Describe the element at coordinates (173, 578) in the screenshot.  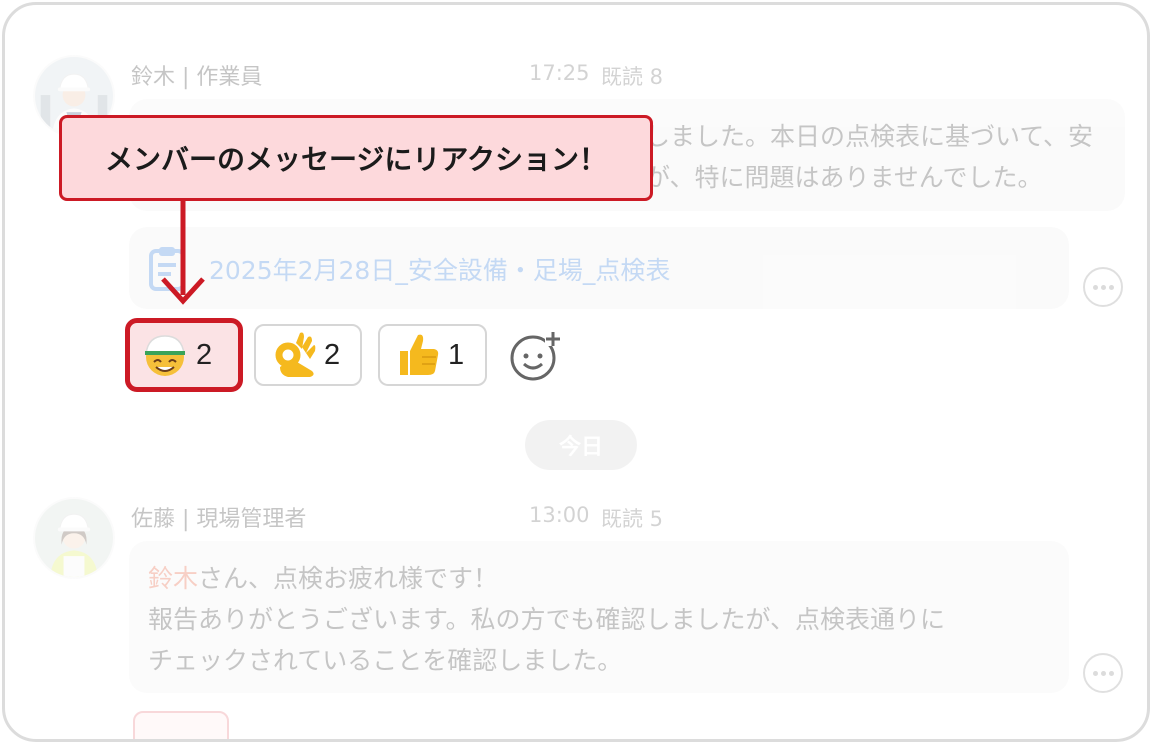
I see `mention: 鈴木` at that location.